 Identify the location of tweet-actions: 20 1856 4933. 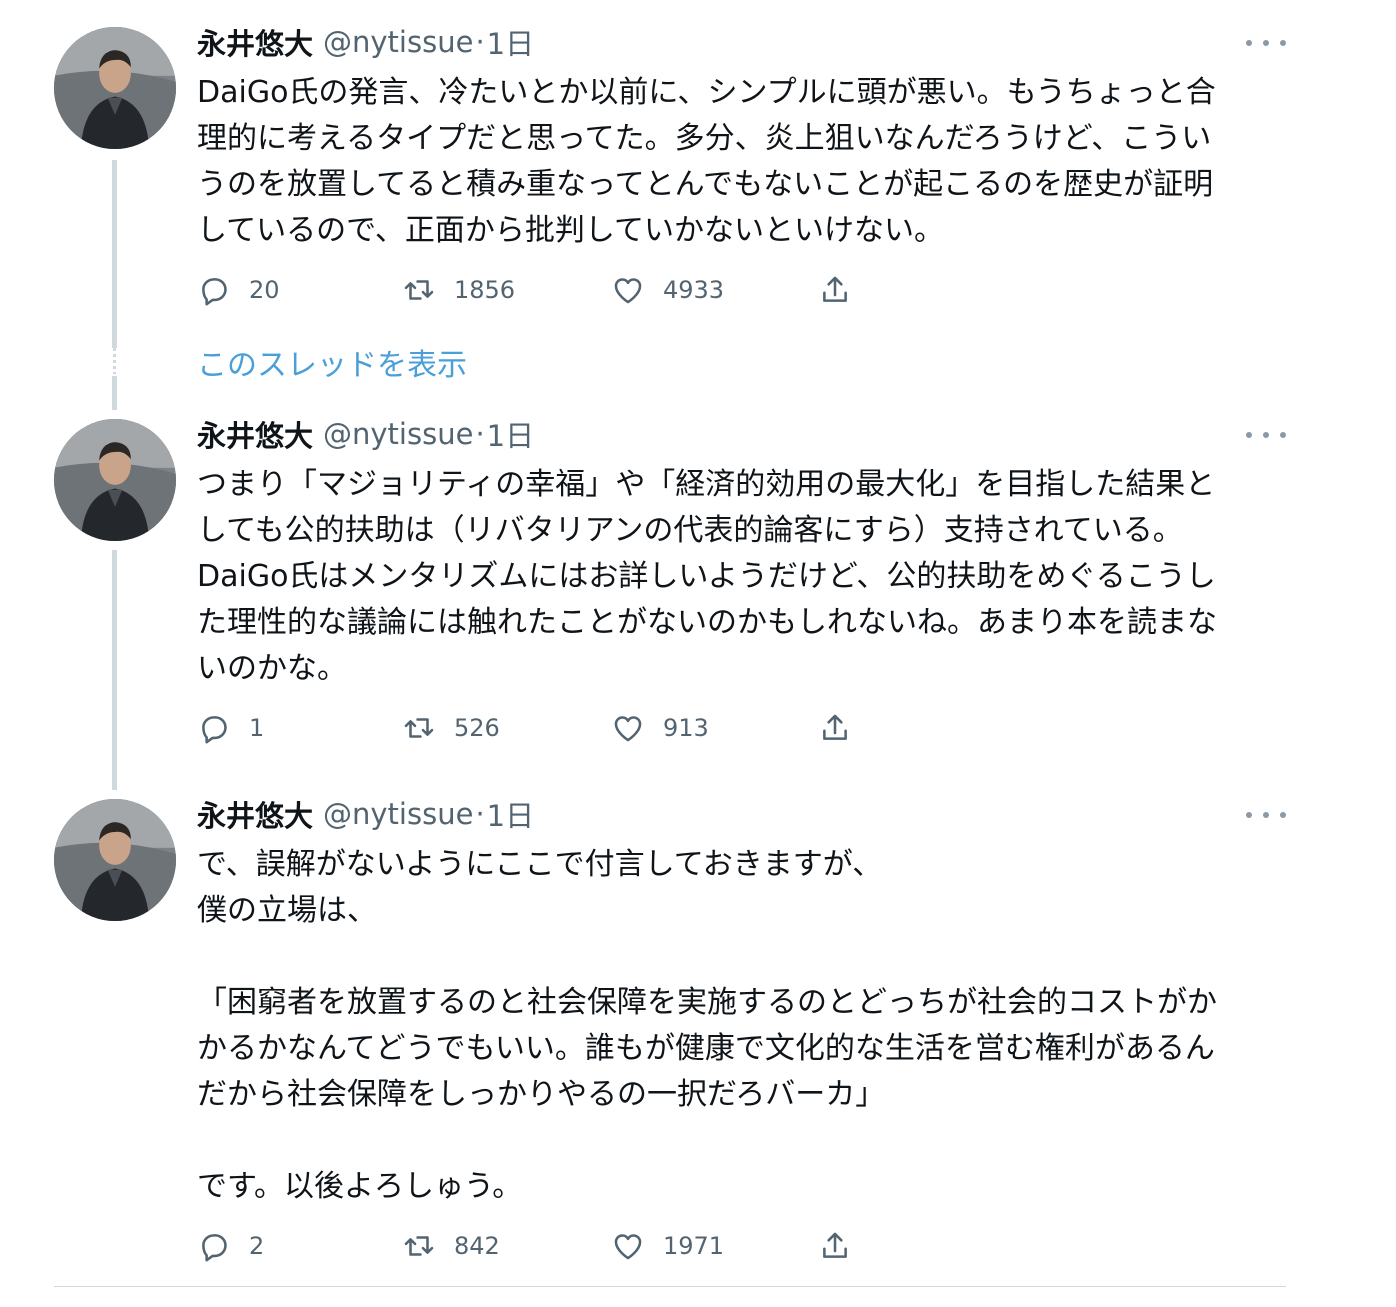
(547, 290).